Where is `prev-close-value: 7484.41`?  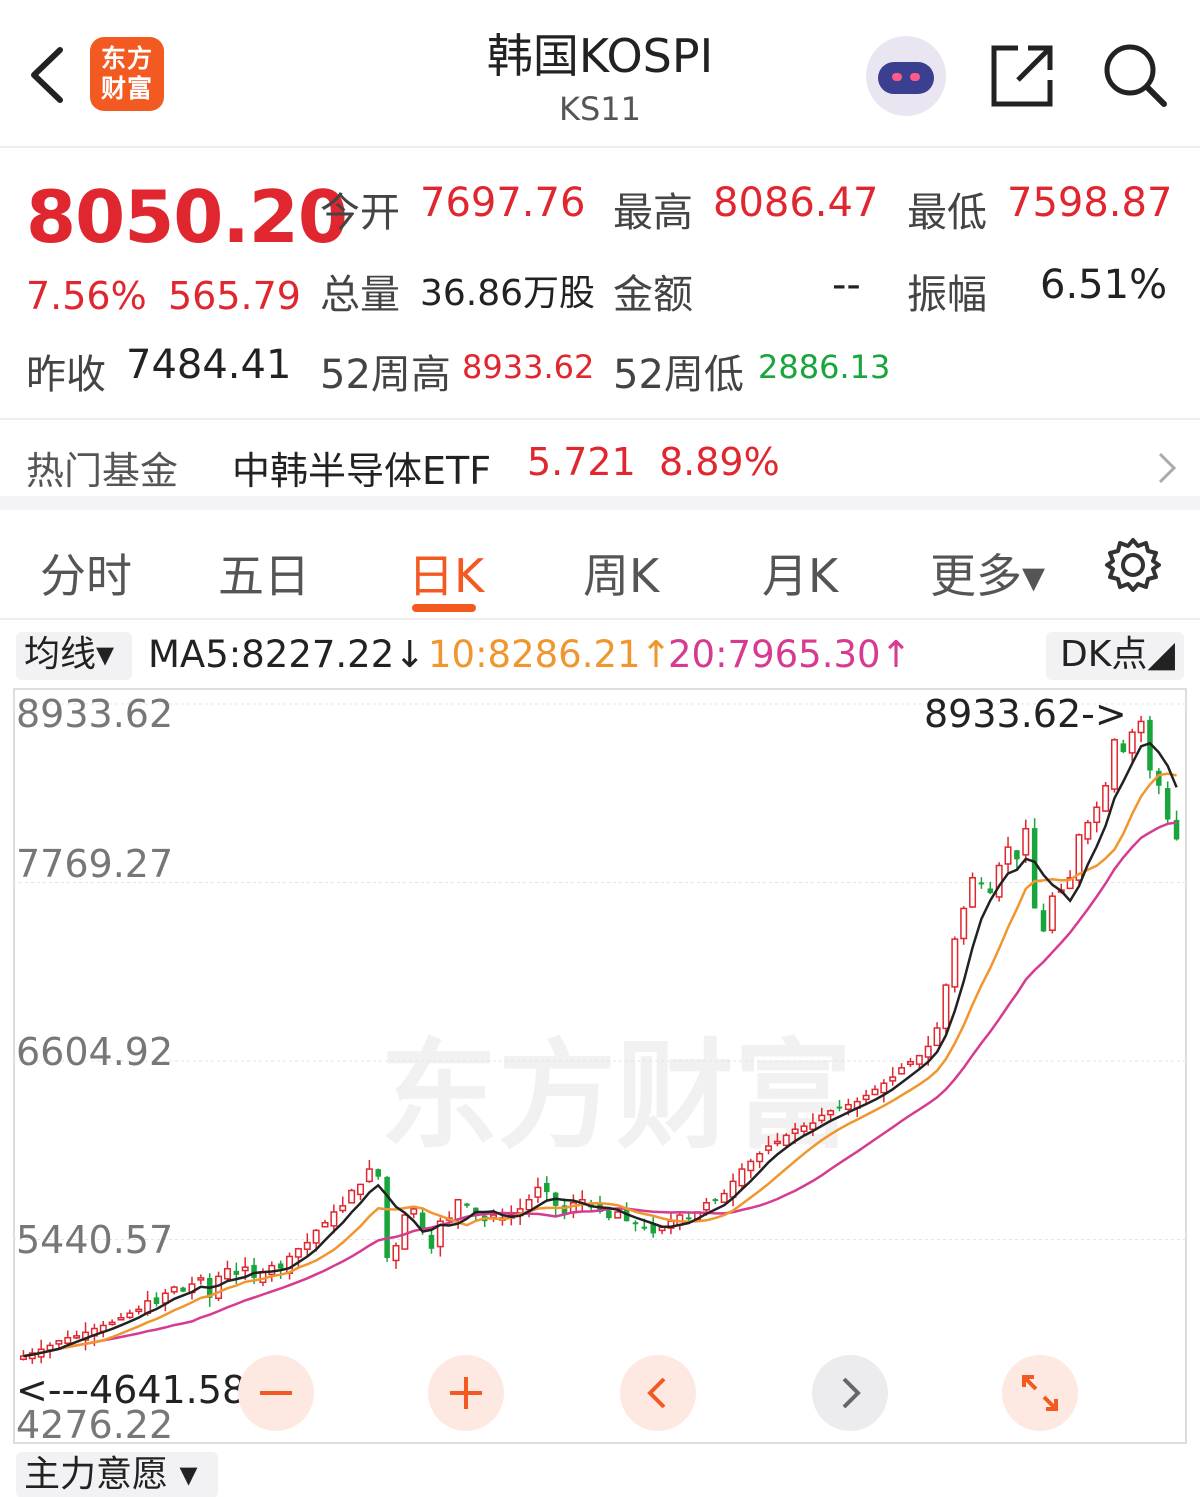 prev-close-value: 7484.41 is located at coordinates (209, 365).